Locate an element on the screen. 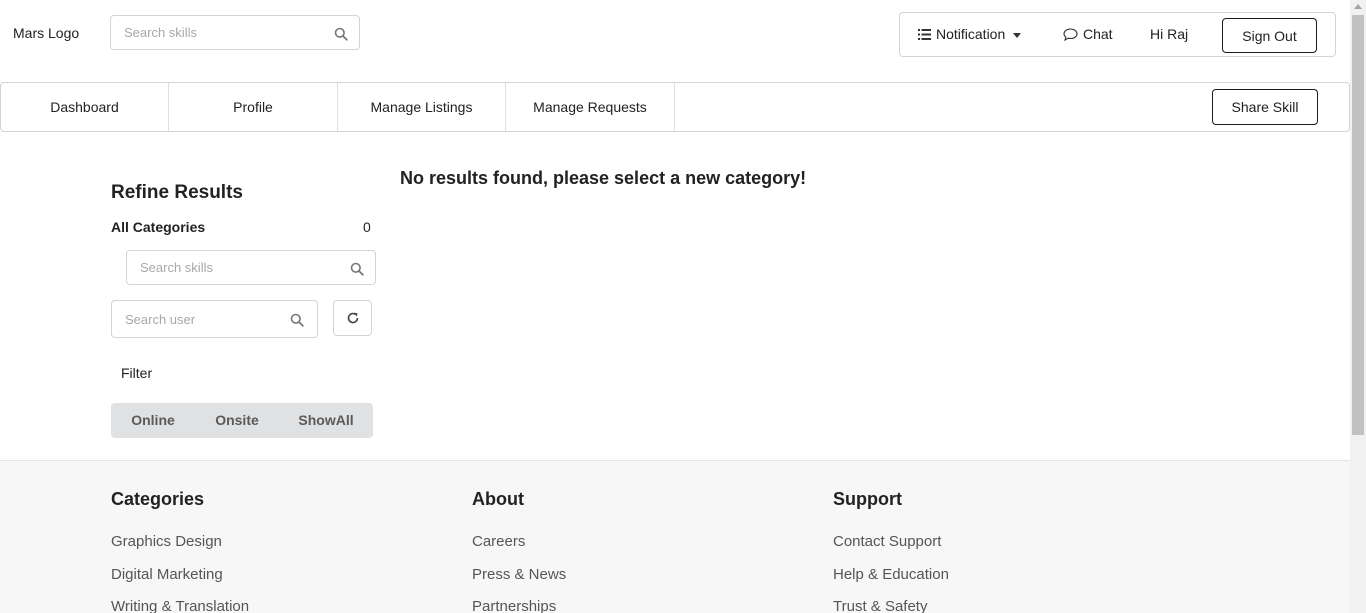 The image size is (1366, 613). user-search-box is located at coordinates (214, 319).